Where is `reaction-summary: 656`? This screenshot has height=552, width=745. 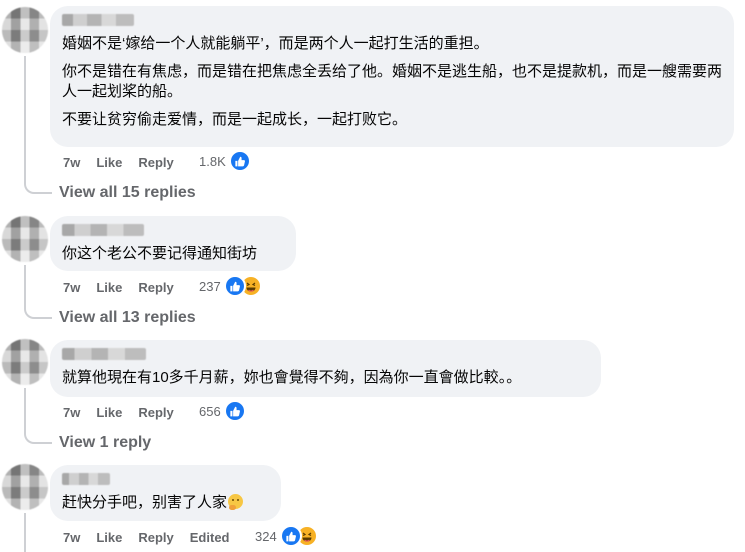 reaction-summary: 656 is located at coordinates (222, 411).